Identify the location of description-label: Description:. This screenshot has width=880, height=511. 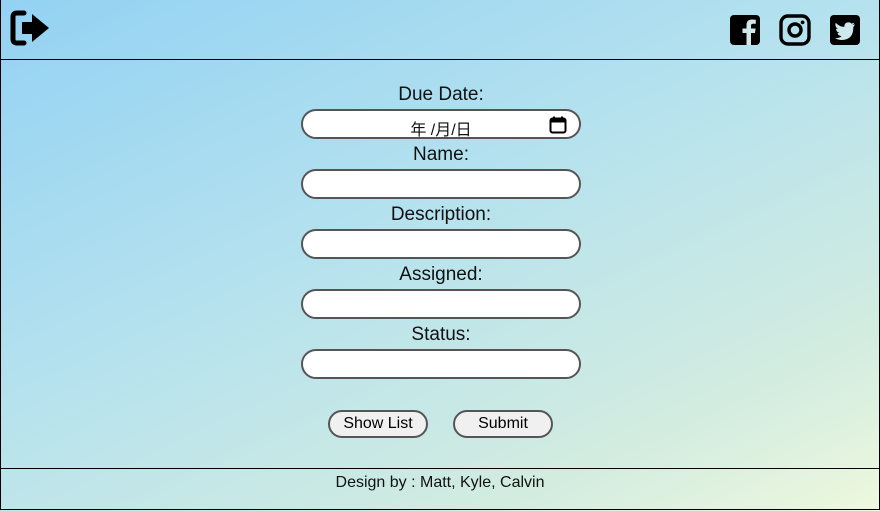
(441, 214).